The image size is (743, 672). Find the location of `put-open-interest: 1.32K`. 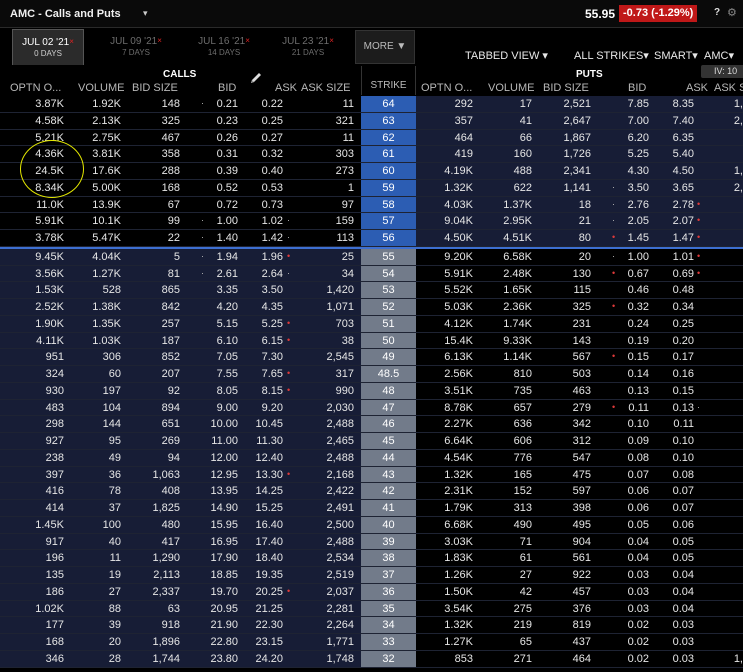

put-open-interest: 1.32K is located at coordinates (458, 625).